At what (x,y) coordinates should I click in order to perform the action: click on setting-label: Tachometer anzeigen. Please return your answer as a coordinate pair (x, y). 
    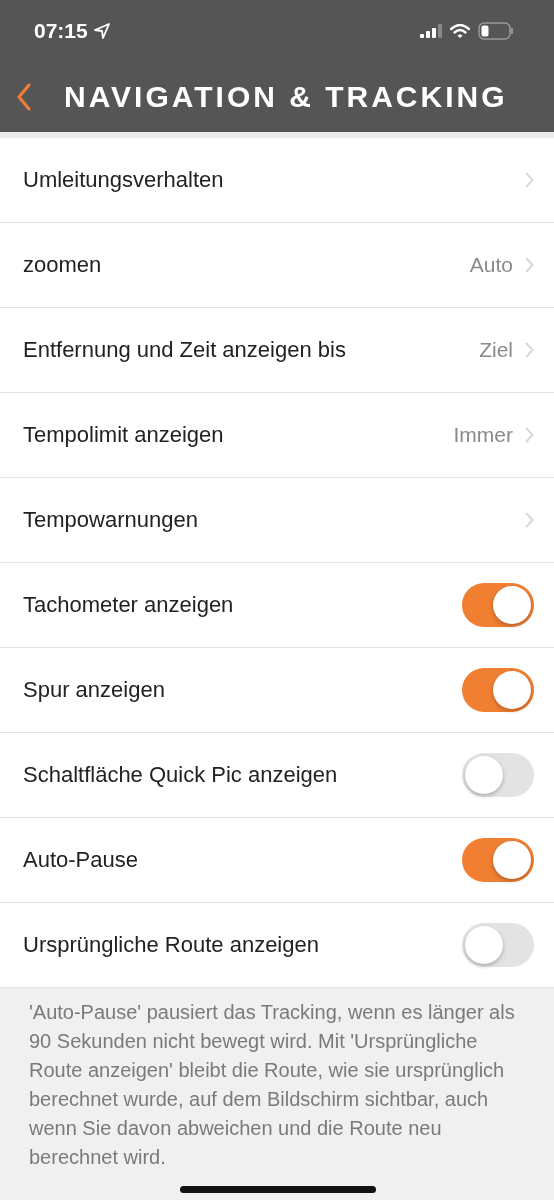
    Looking at the image, I should click on (129, 605).